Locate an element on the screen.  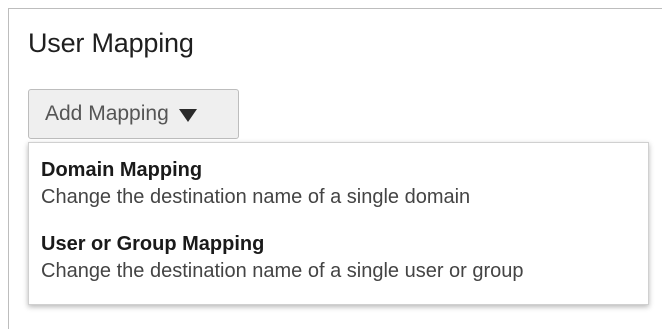
caret-down-icon is located at coordinates (187, 115).